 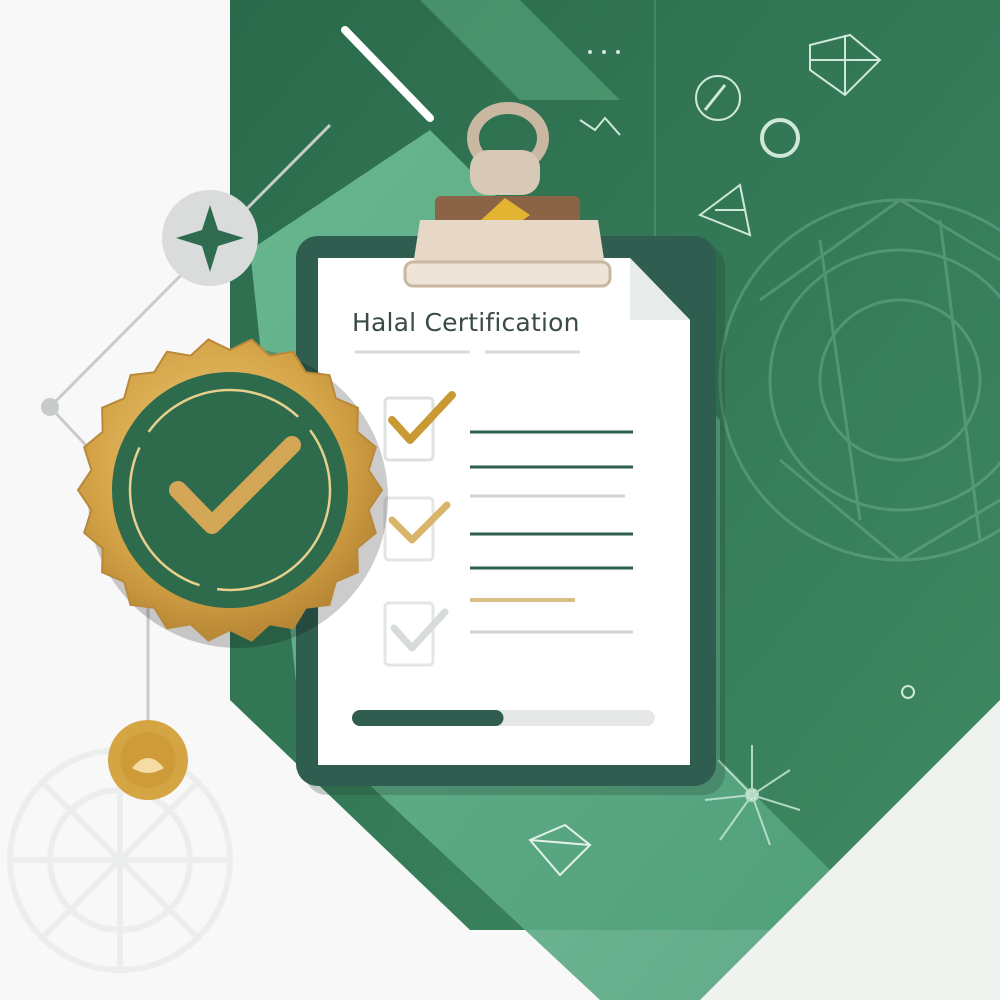 I want to click on document-title: Halal Certification, so click(x=466, y=322).